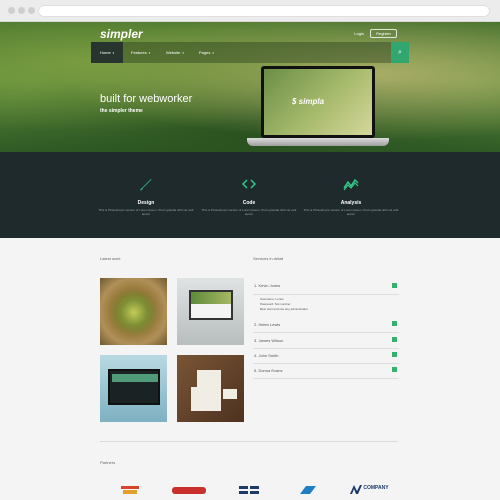 This screenshot has height=500, width=500. I want to click on laptop-mockup: $ simpla, so click(318, 102).